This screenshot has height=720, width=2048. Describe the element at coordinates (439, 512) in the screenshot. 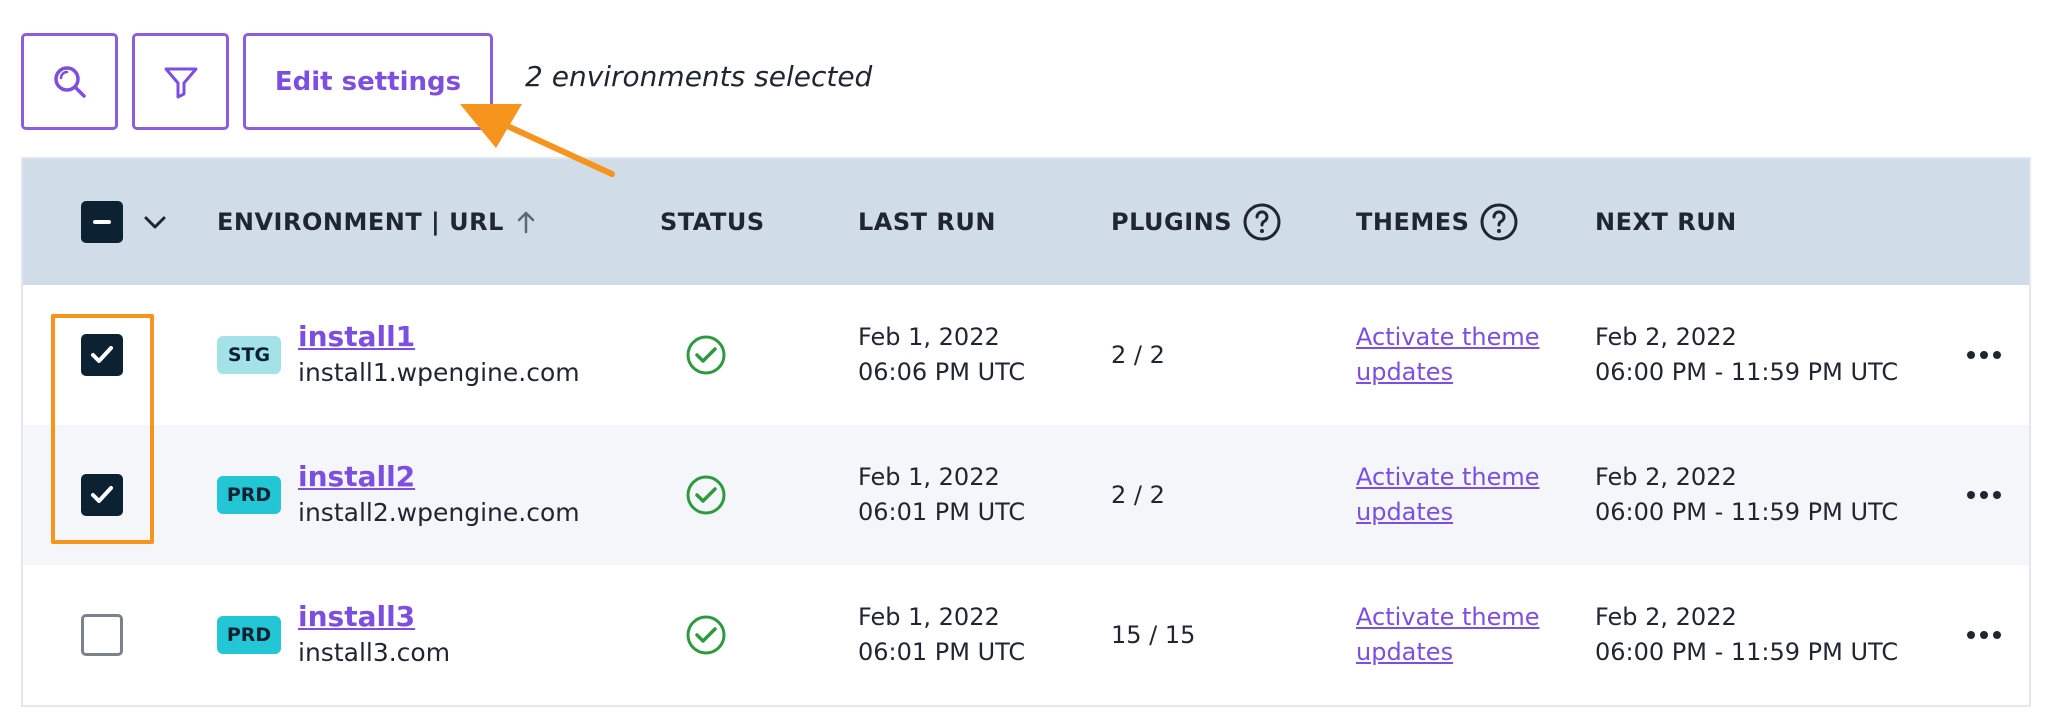

I see `environment-url: install2.wpengine.com` at that location.